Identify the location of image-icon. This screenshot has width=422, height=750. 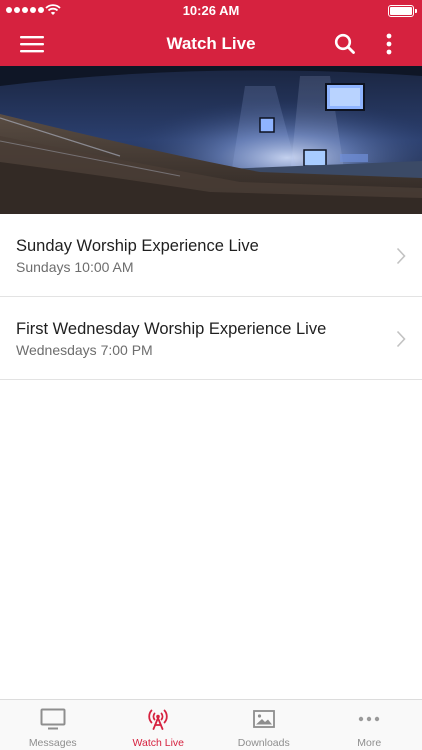
(263, 719).